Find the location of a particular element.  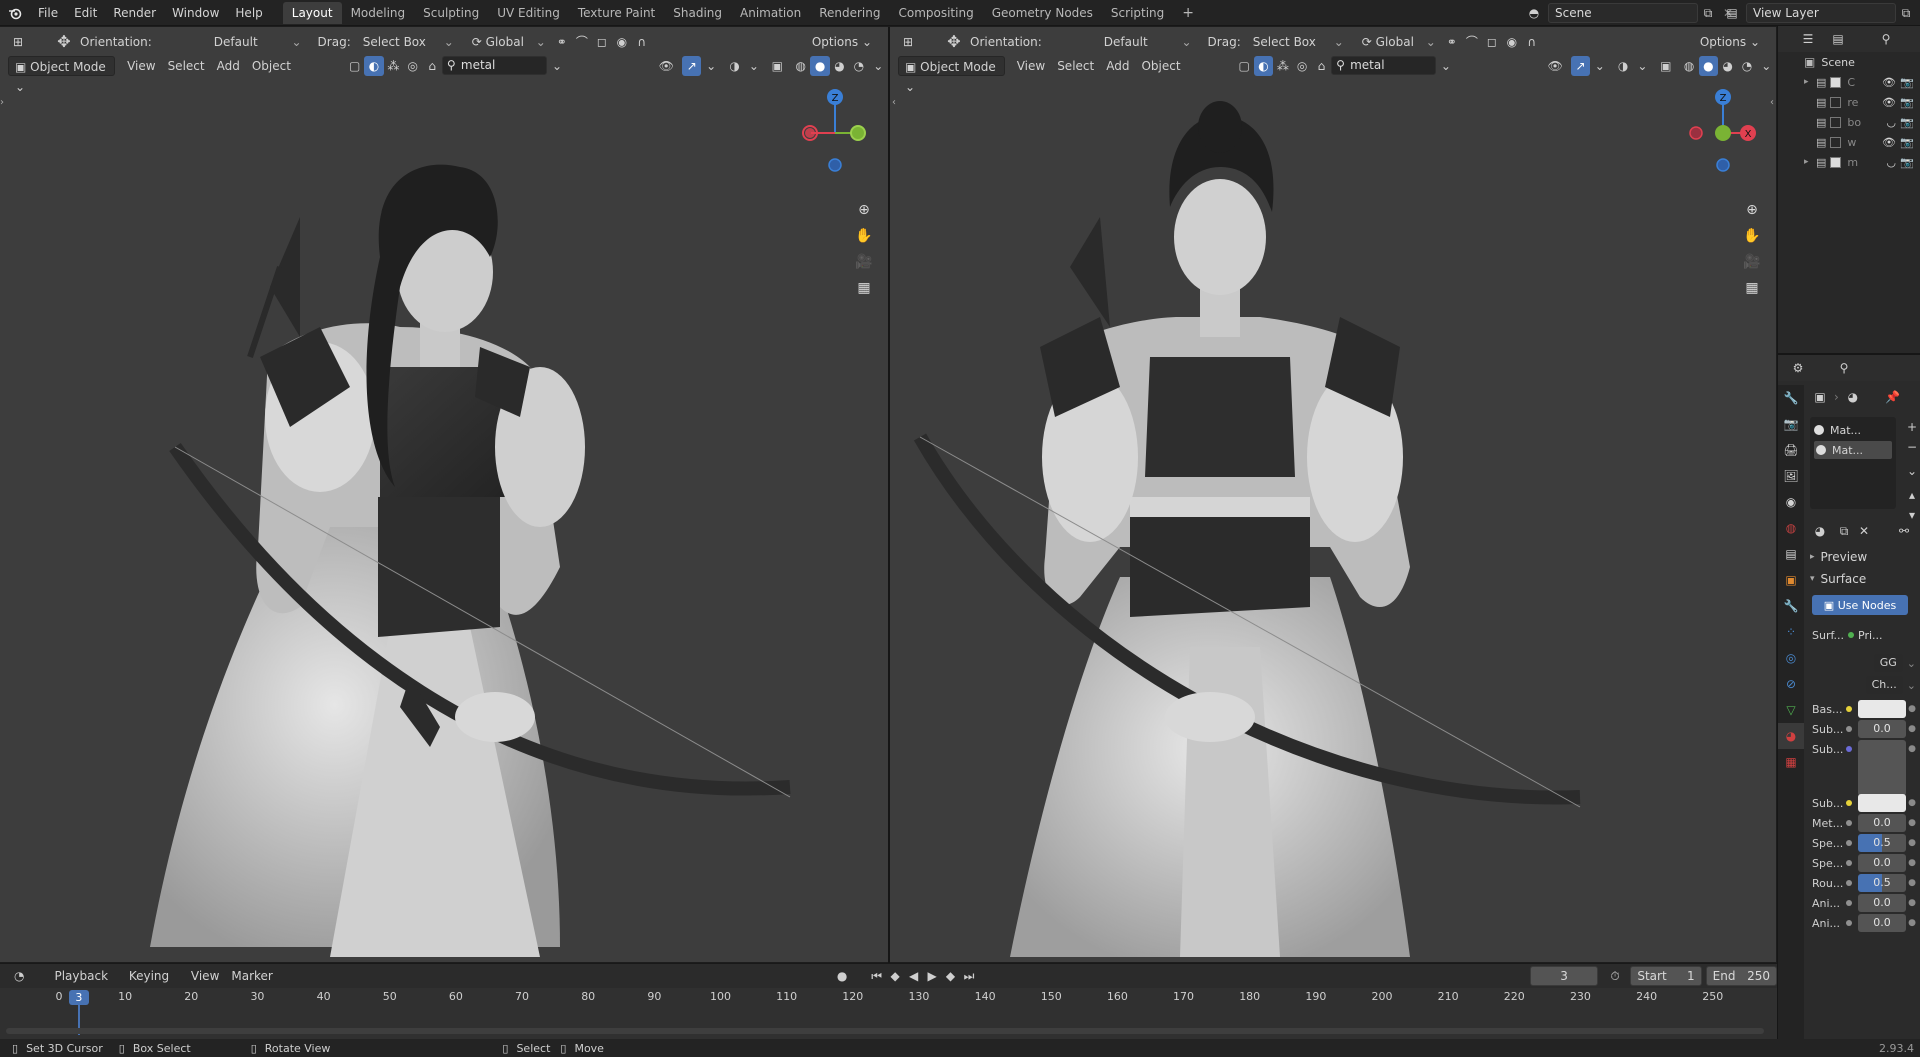

physics-tab-icon: ◎ is located at coordinates (1791, 658).